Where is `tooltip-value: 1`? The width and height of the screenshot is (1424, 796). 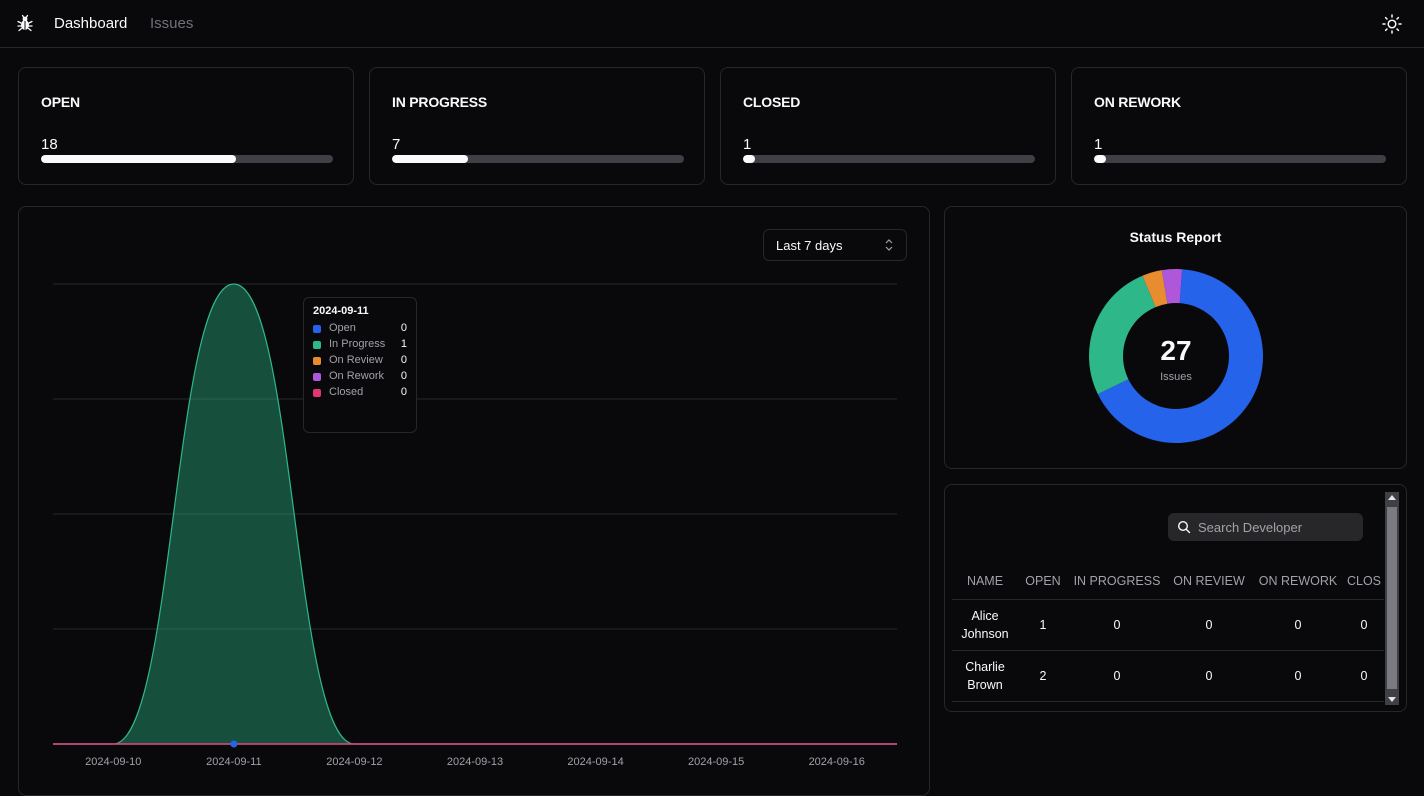
tooltip-value: 1 is located at coordinates (403, 344).